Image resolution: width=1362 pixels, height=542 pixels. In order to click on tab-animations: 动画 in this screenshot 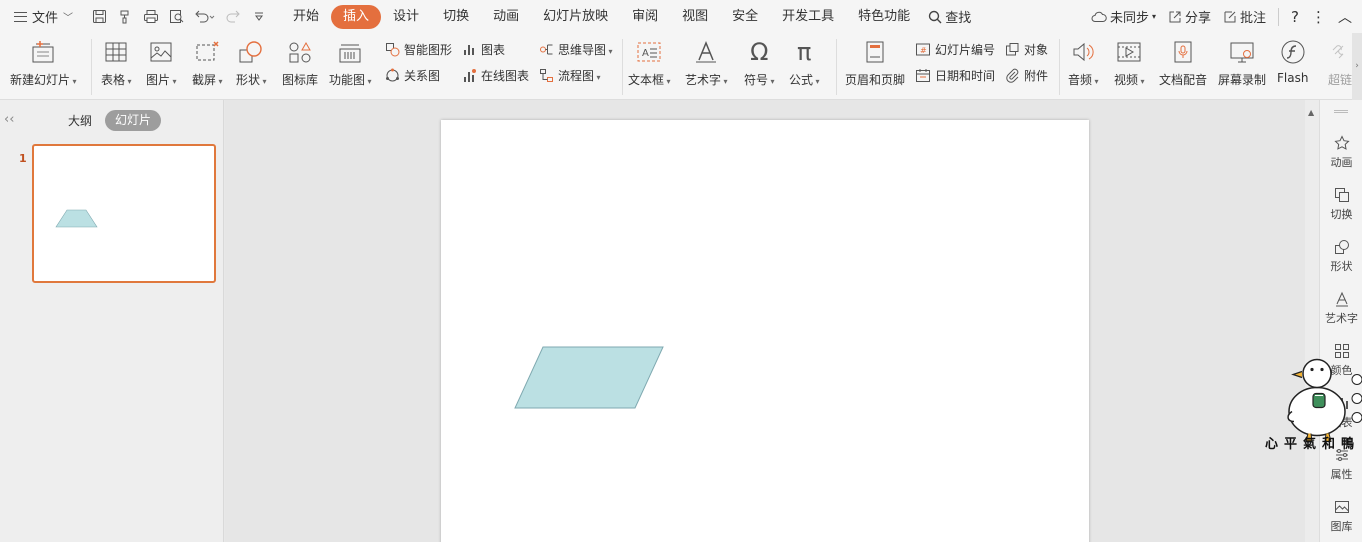, I will do `click(506, 17)`.